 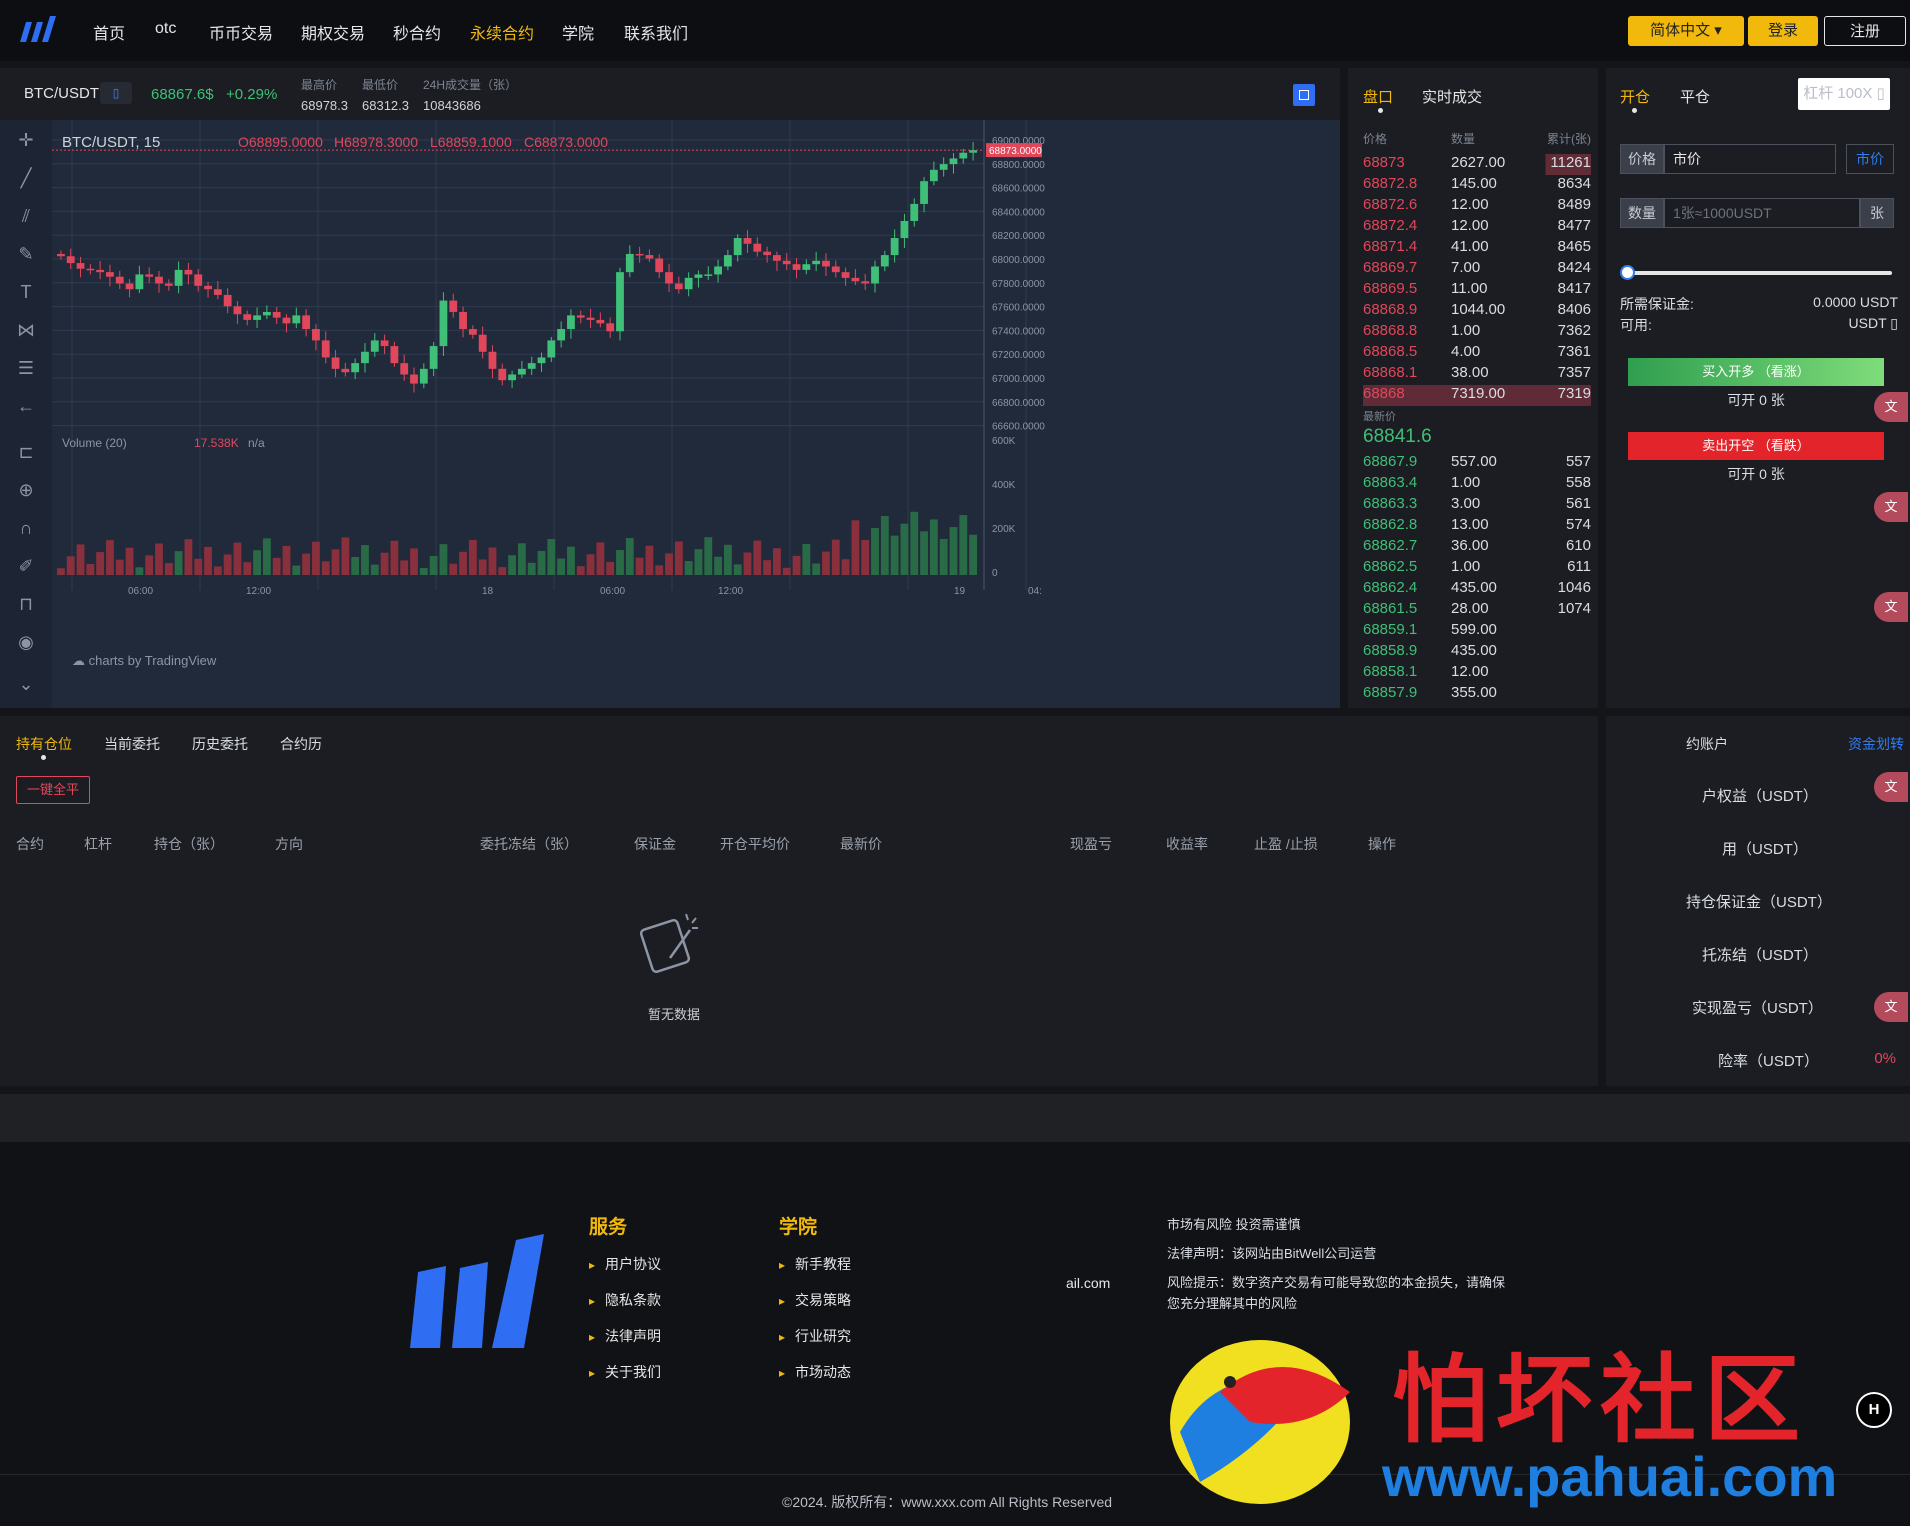 What do you see at coordinates (815, 1264) in the screenshot?
I see `footer-beginner: 新手教程` at bounding box center [815, 1264].